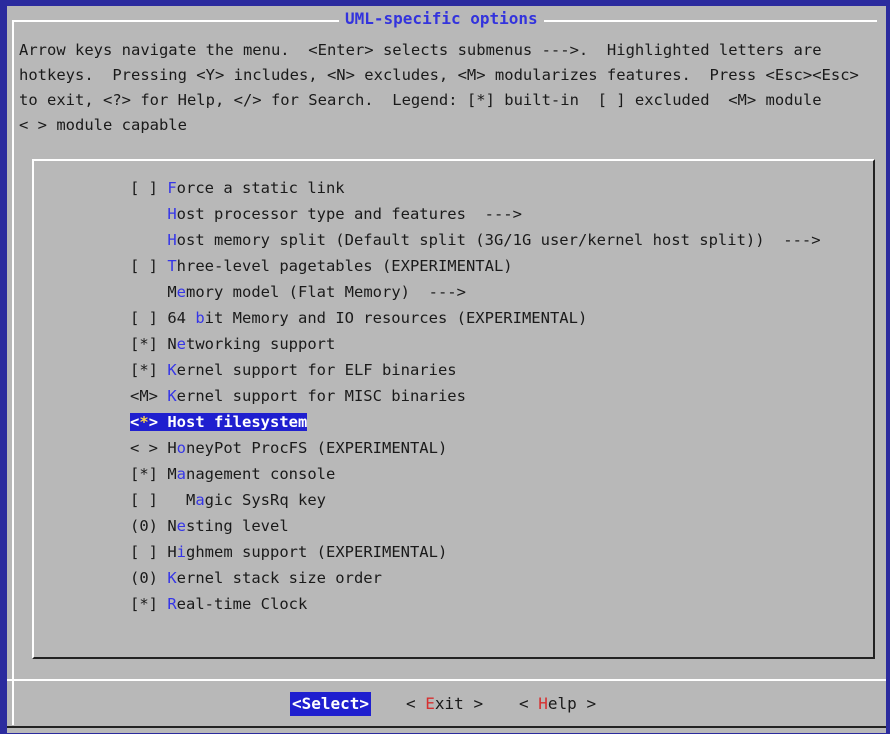 This screenshot has height=734, width=890. What do you see at coordinates (103, 125) in the screenshot?
I see `help-line: < > module capable` at bounding box center [103, 125].